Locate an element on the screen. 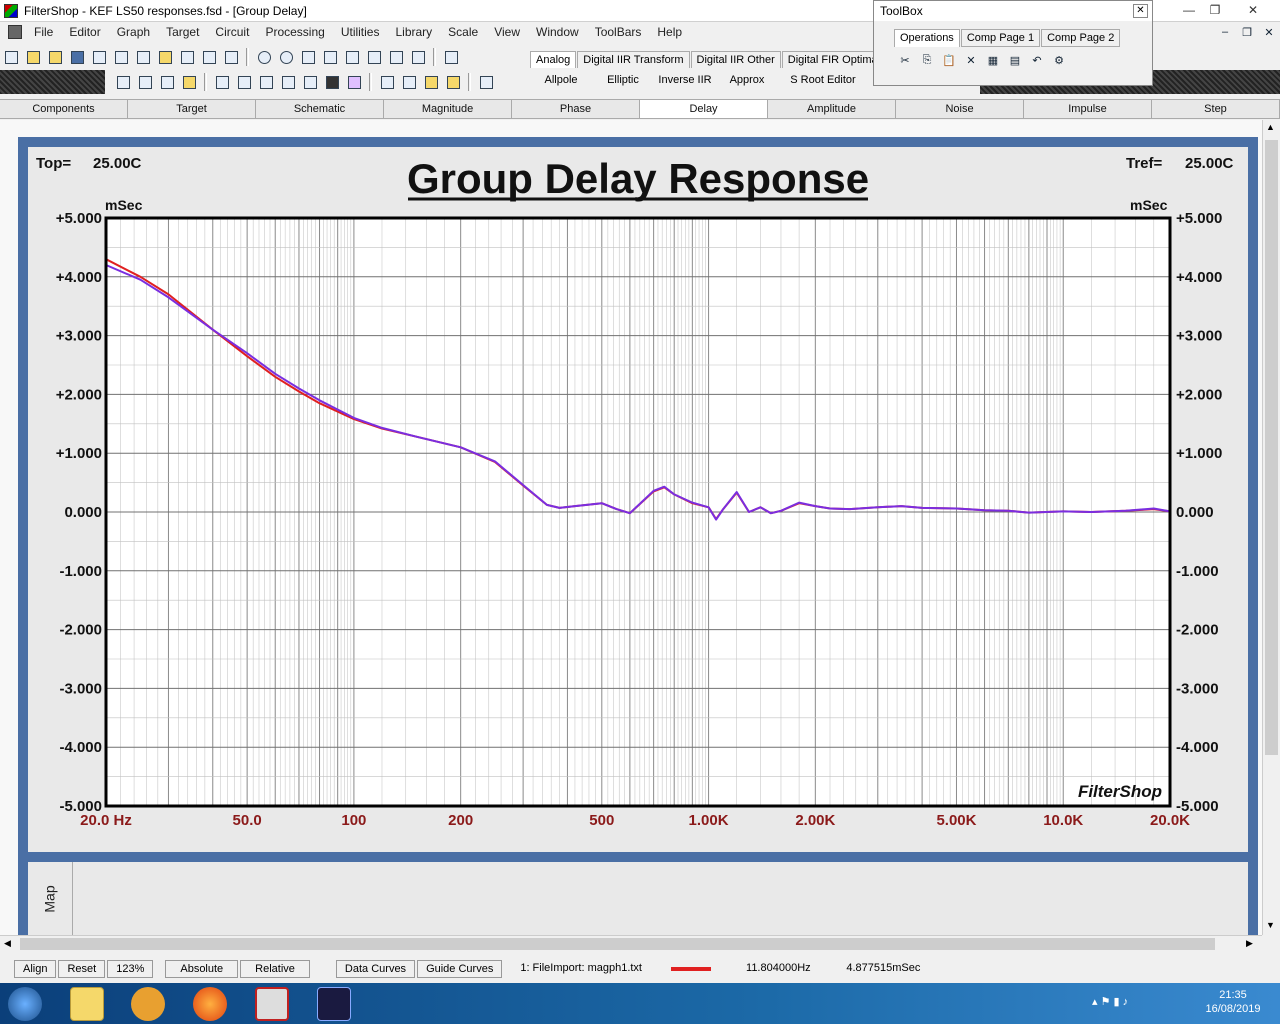 The width and height of the screenshot is (1280, 1024). filter-s-root-editor: S Root Editor is located at coordinates (823, 80).